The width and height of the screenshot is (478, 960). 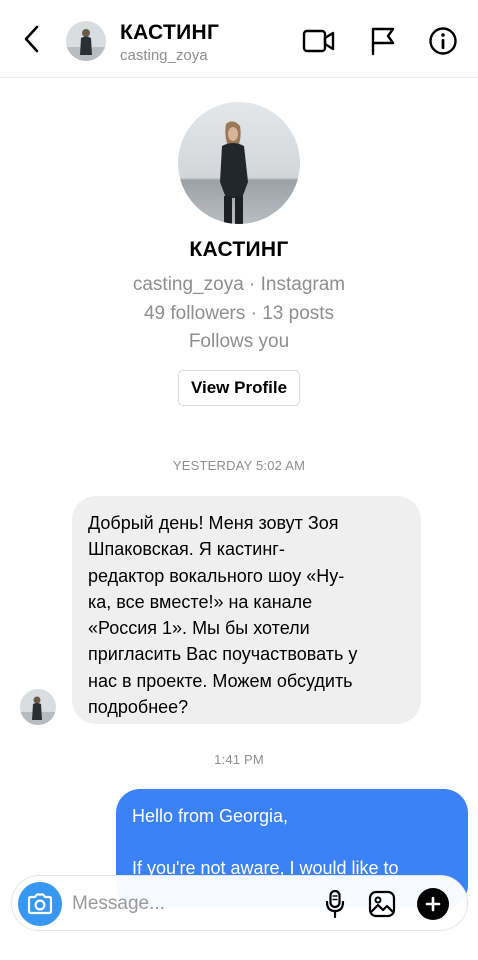 What do you see at coordinates (239, 465) in the screenshot?
I see `timestamp: YESTERDAY 5:02 AM` at bounding box center [239, 465].